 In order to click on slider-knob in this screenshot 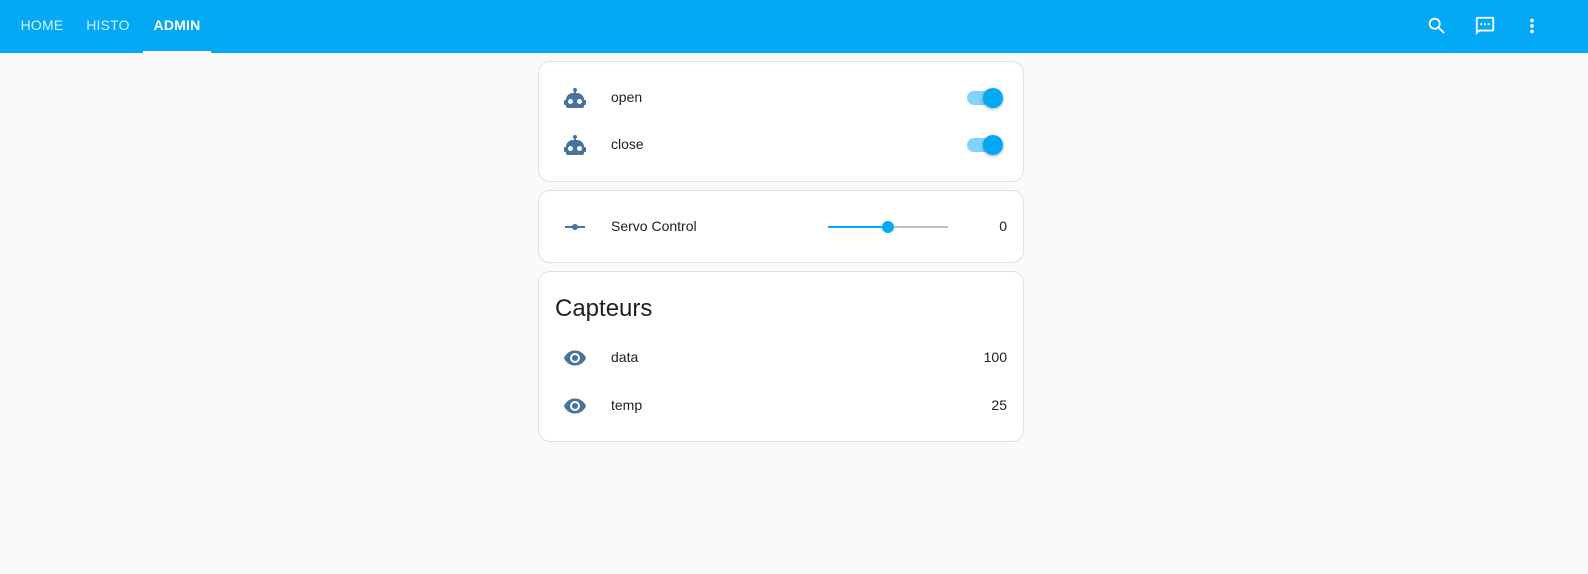, I will do `click(888, 227)`.